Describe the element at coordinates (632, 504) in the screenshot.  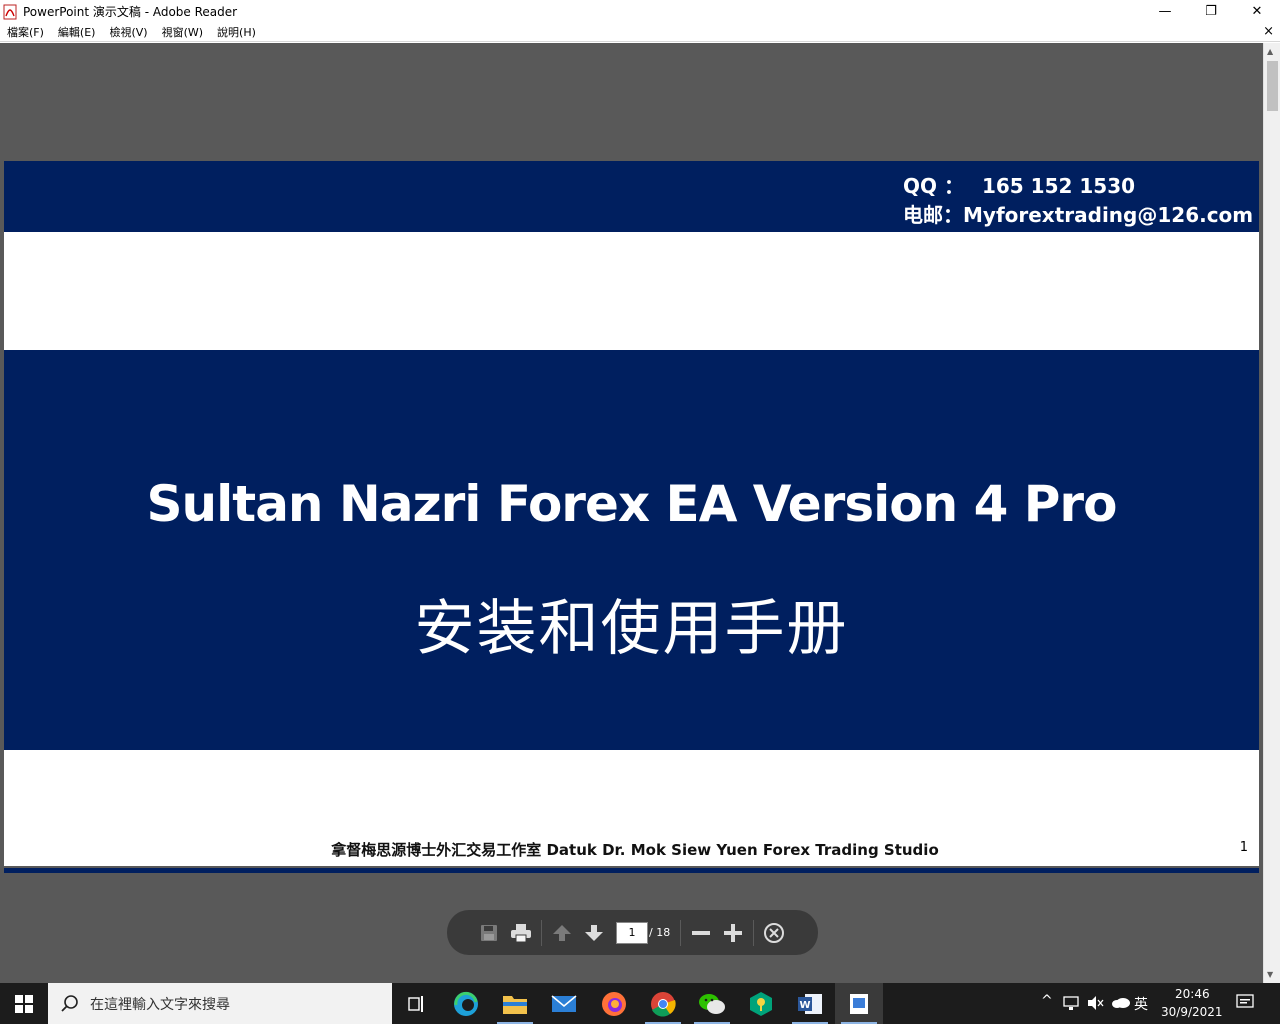
I see `slide-title-english: Sultan Nazri Forex EA Version 4 Pro` at that location.